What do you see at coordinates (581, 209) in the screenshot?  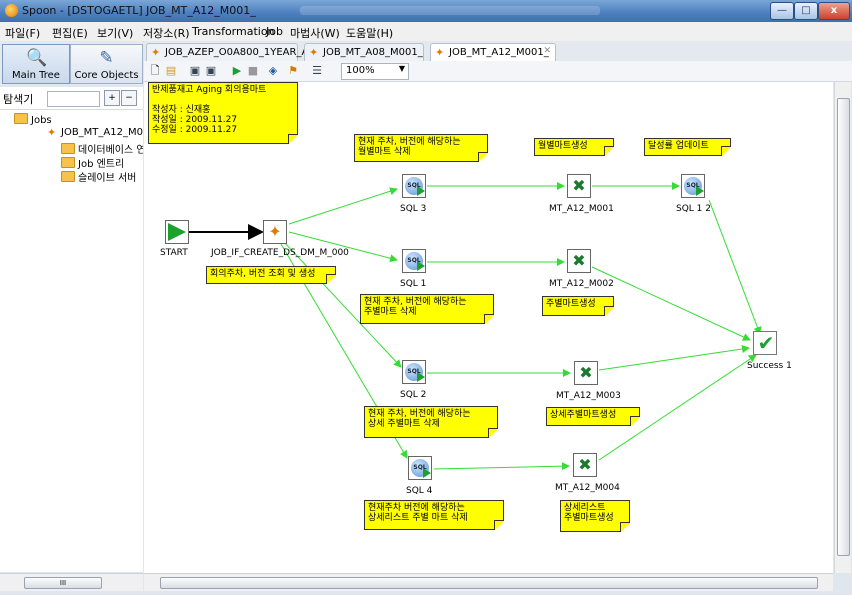 I see `step-mt1-label: MT_A12_M001` at bounding box center [581, 209].